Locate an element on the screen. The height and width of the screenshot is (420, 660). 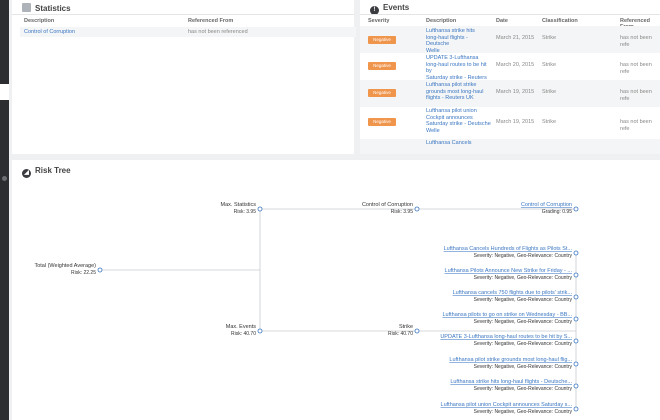
max-events-risk: Risk: 40.70 is located at coordinates (243, 334).